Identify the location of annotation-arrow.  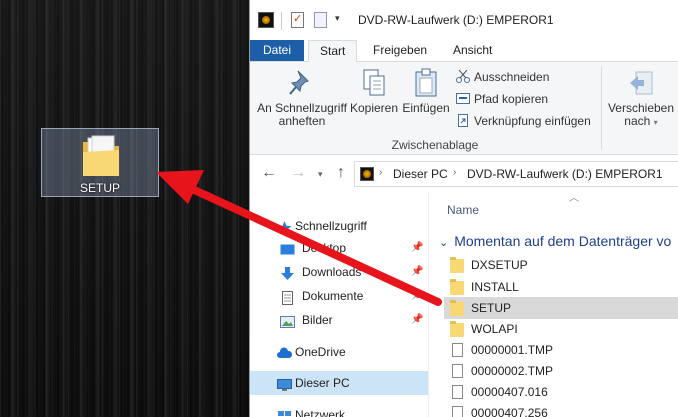
(299, 238).